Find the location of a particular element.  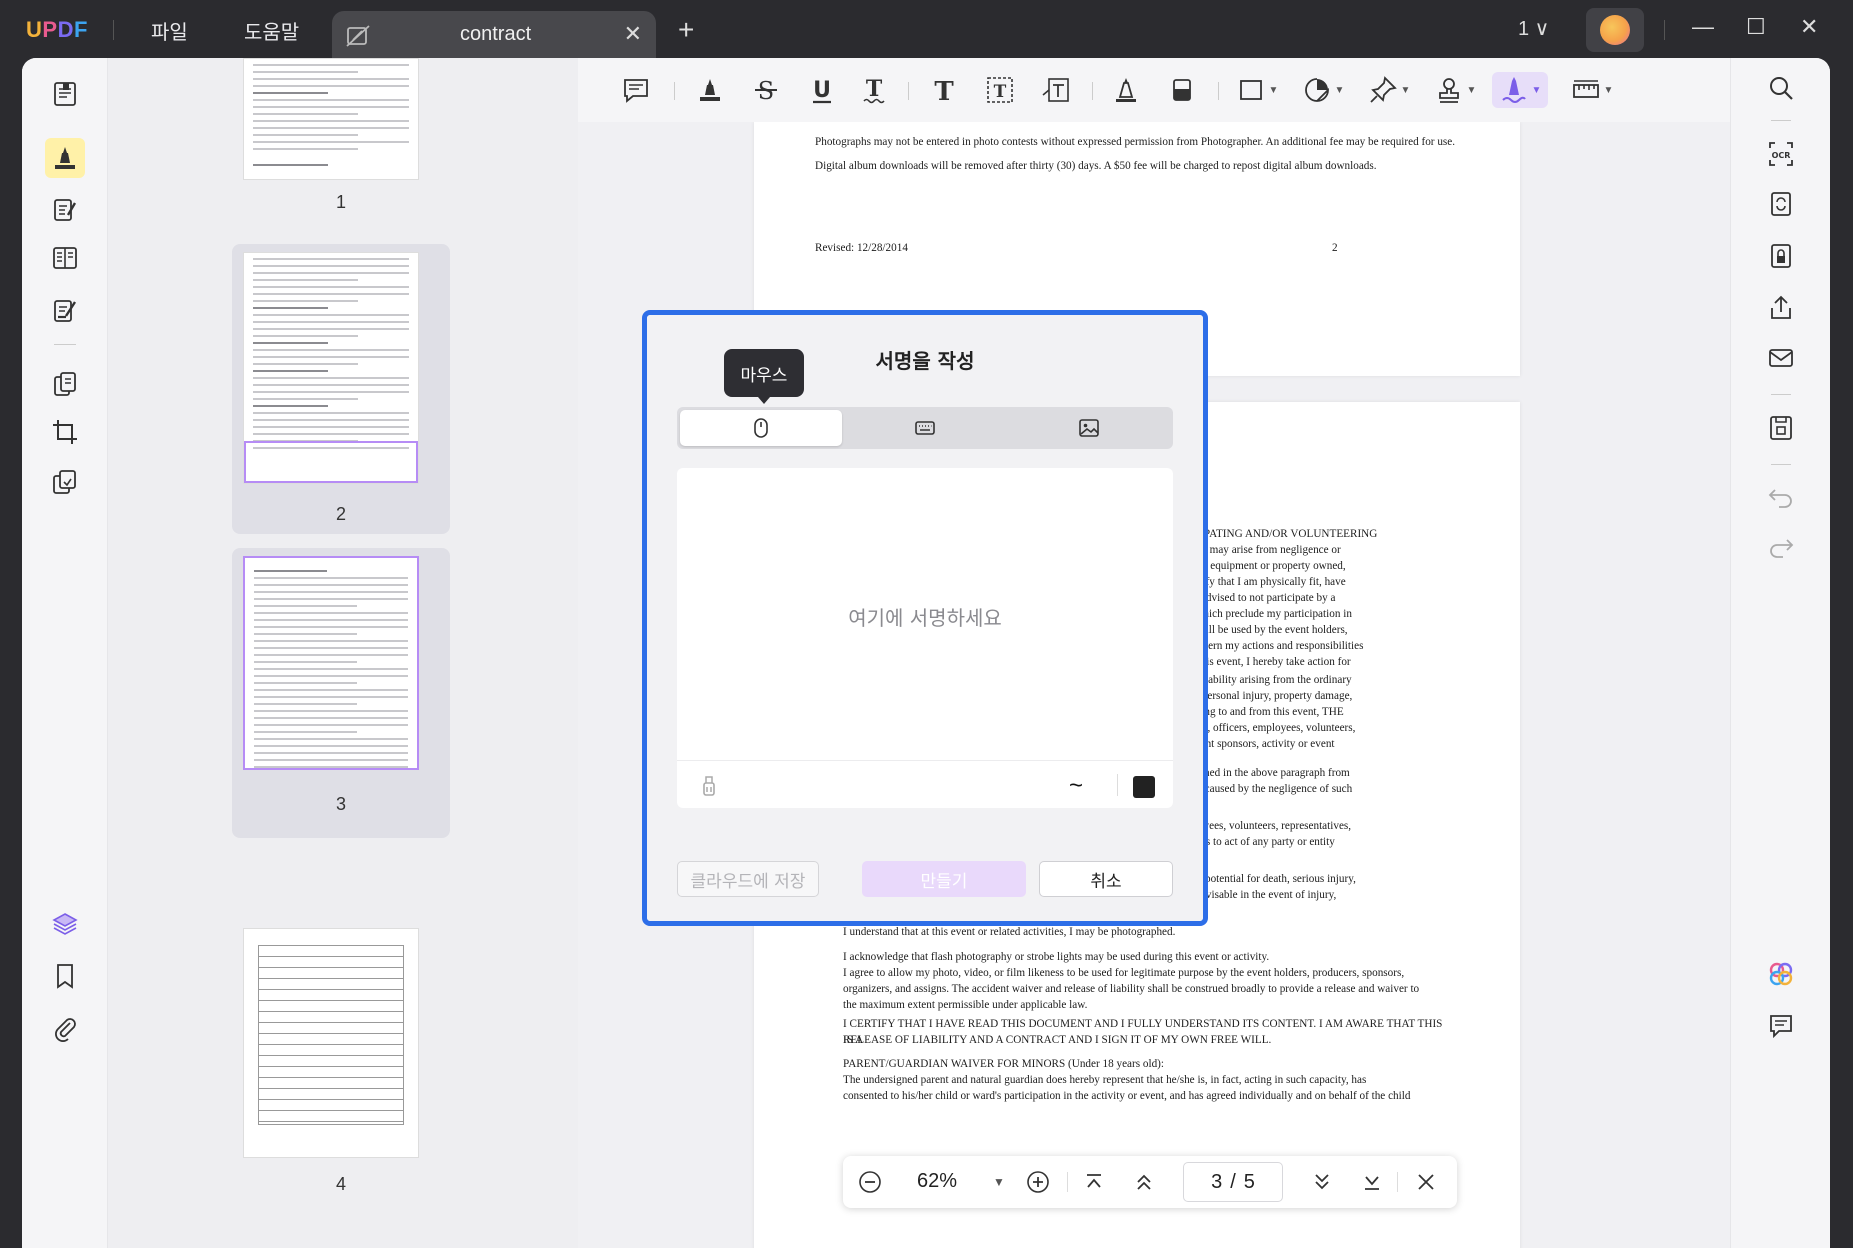

redo-button is located at coordinates (1781, 548).